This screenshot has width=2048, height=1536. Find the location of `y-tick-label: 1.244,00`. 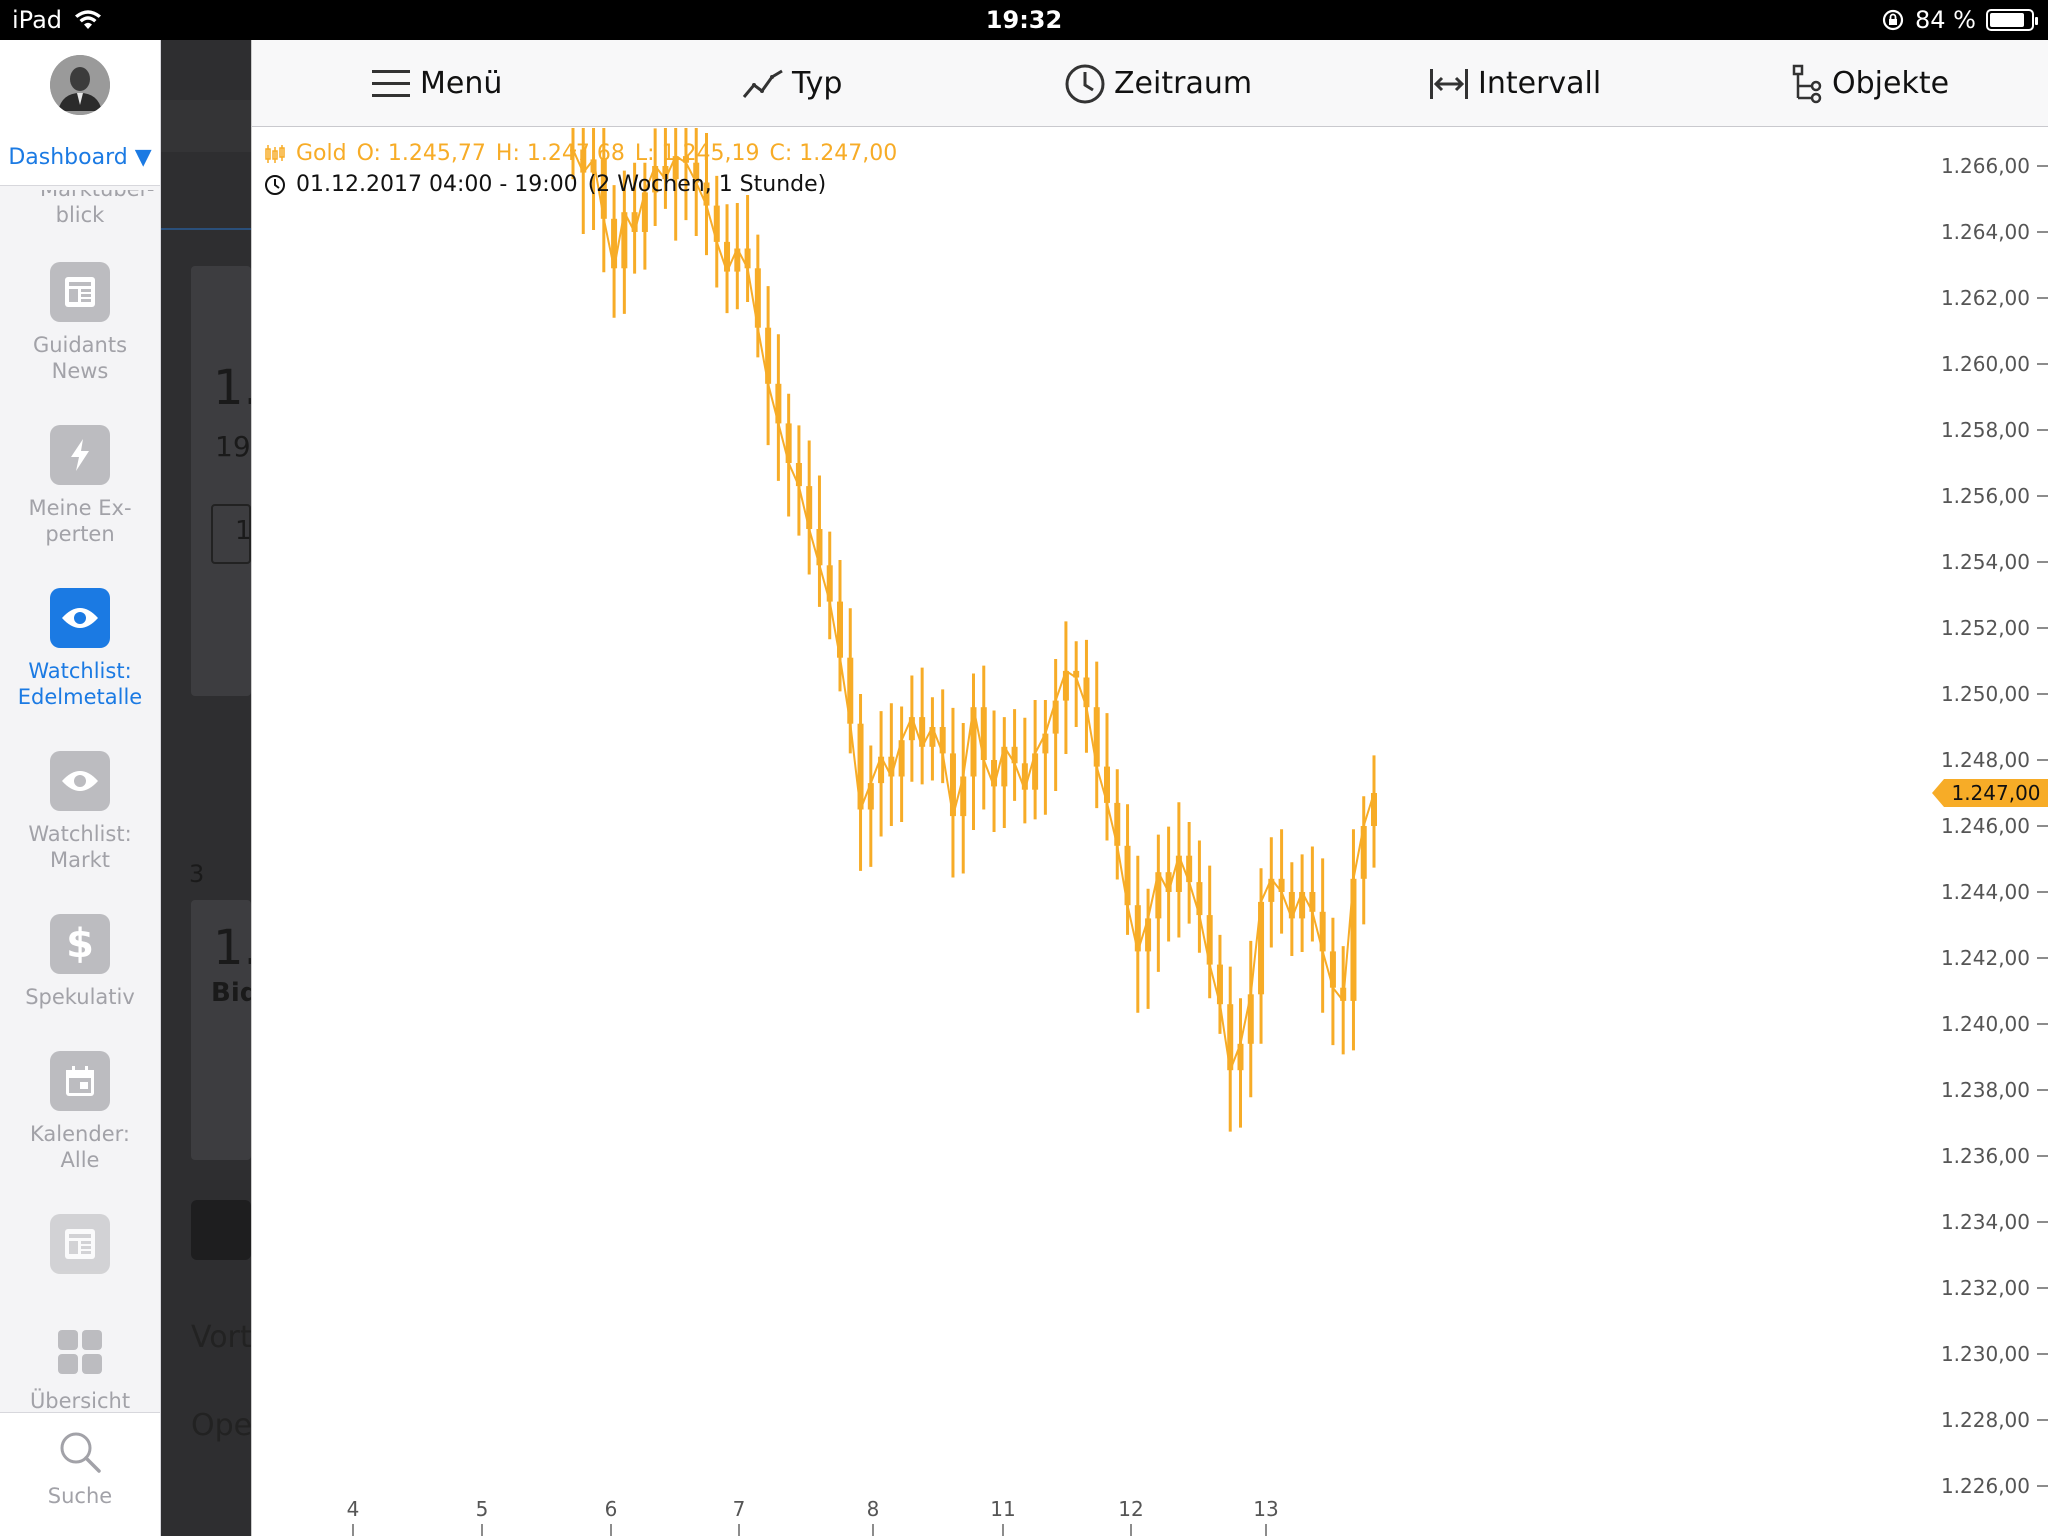

y-tick-label: 1.244,00 is located at coordinates (1985, 892).